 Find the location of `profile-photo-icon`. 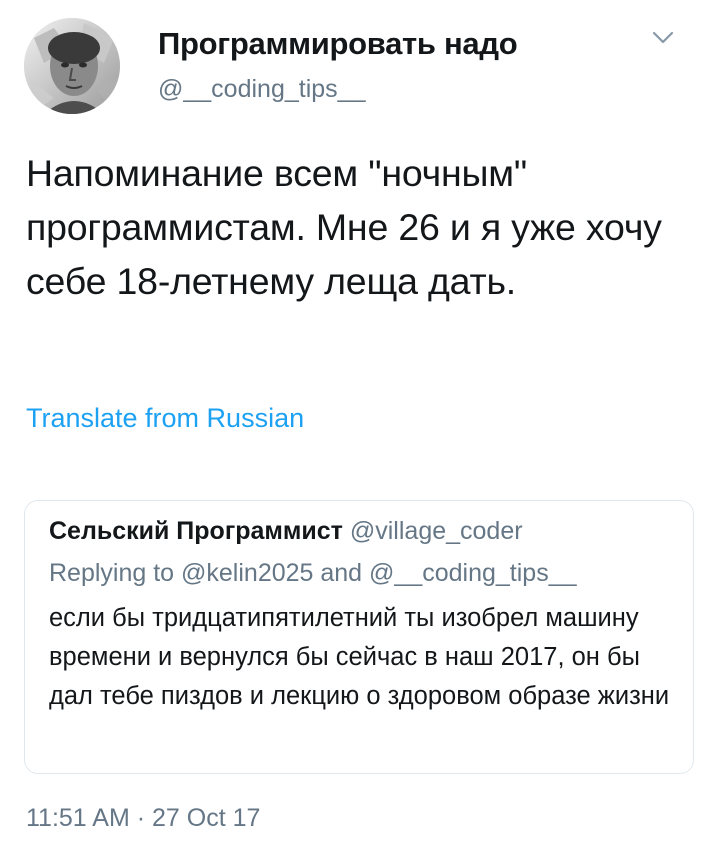

profile-photo-icon is located at coordinates (72, 66).